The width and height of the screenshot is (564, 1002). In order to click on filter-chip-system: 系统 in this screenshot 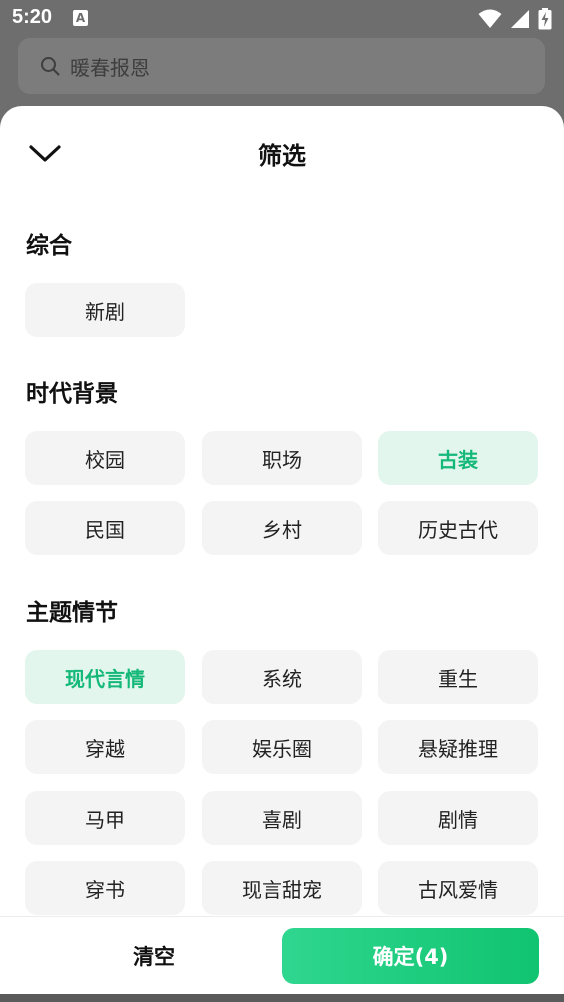, I will do `click(282, 677)`.